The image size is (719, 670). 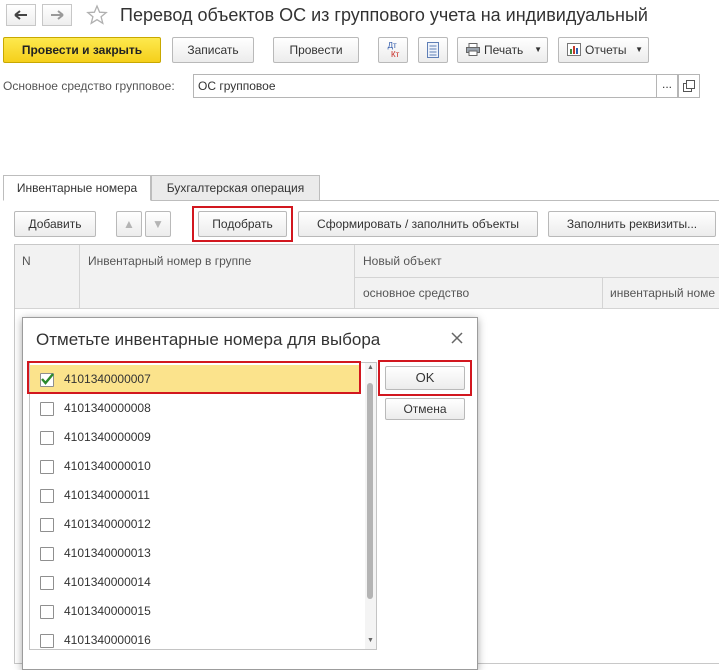 What do you see at coordinates (107, 437) in the screenshot?
I see `item-number: 4101340000009` at bounding box center [107, 437].